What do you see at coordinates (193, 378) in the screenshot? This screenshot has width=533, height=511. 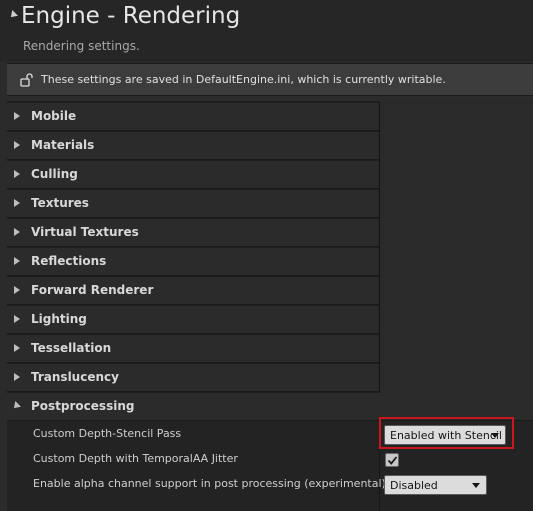 I see `category-translucency: Translucency` at bounding box center [193, 378].